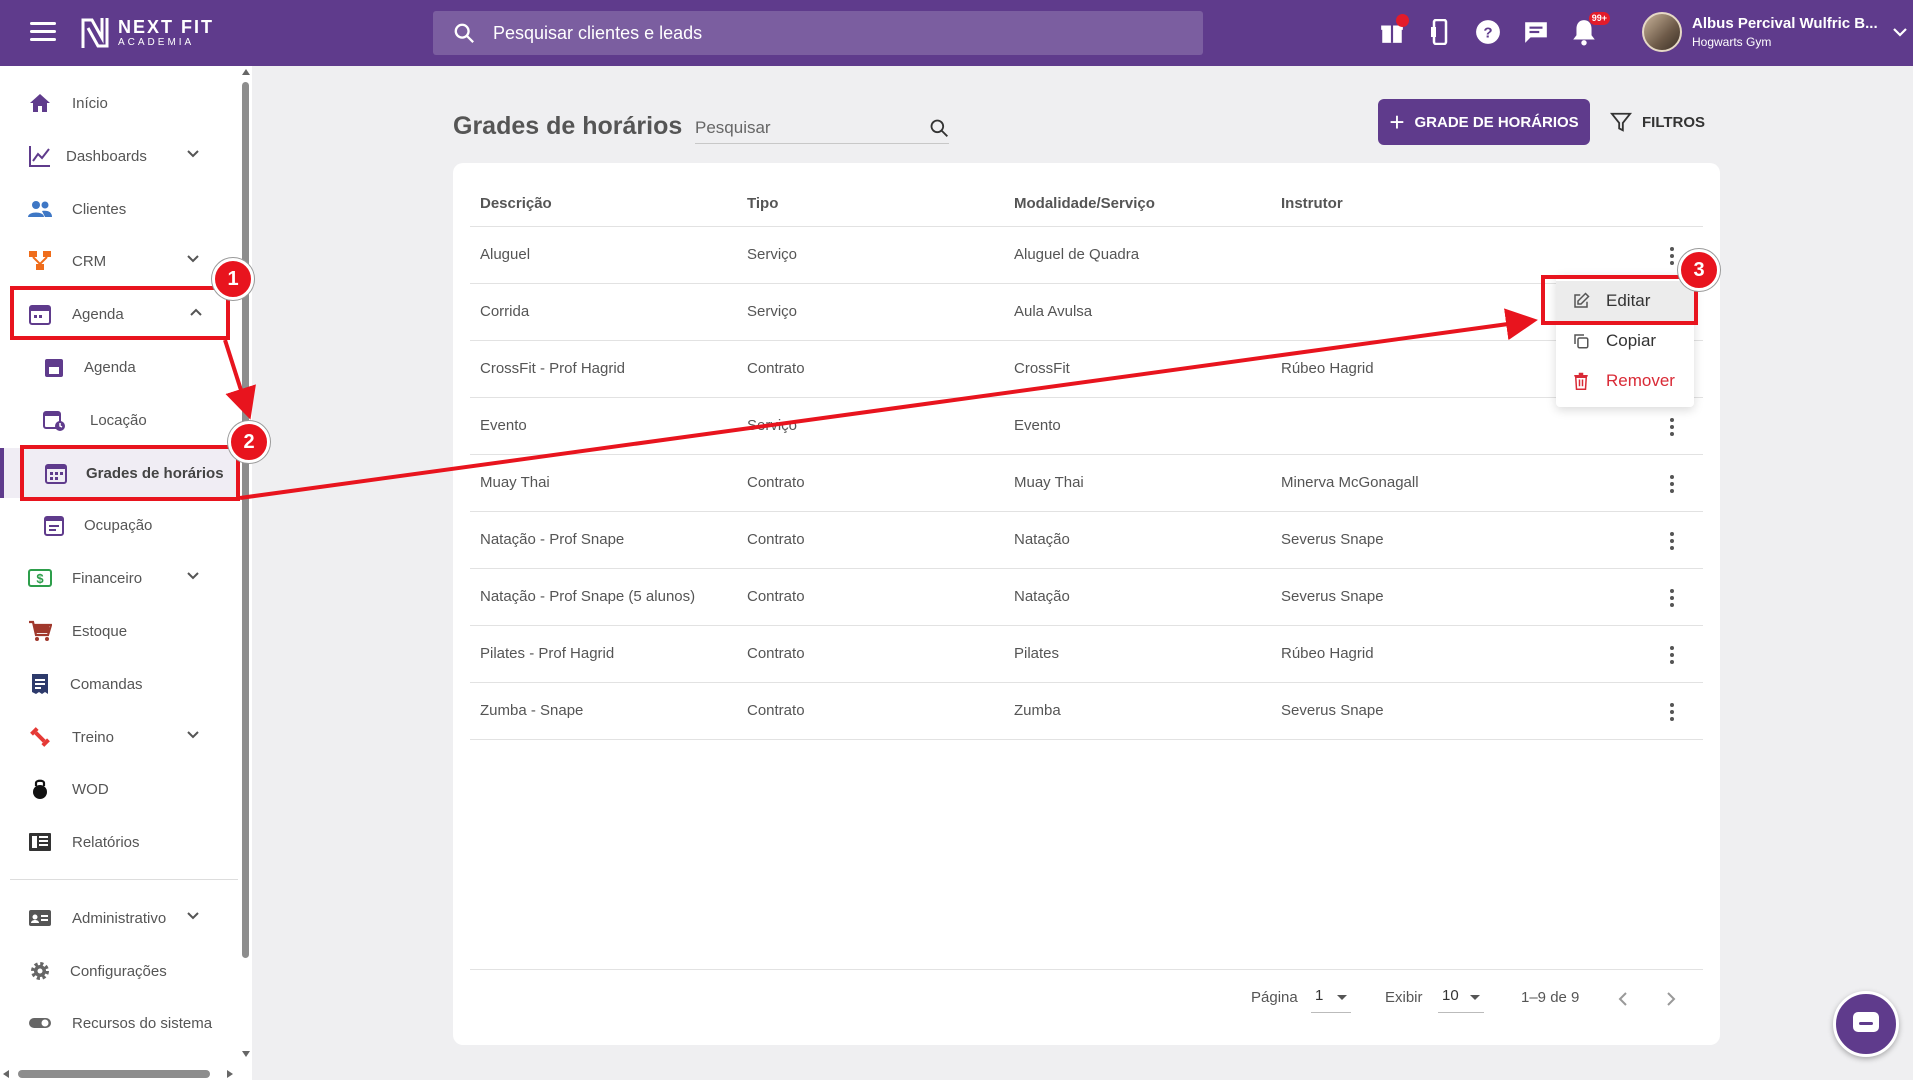  I want to click on help-icon: ?, so click(1488, 32).